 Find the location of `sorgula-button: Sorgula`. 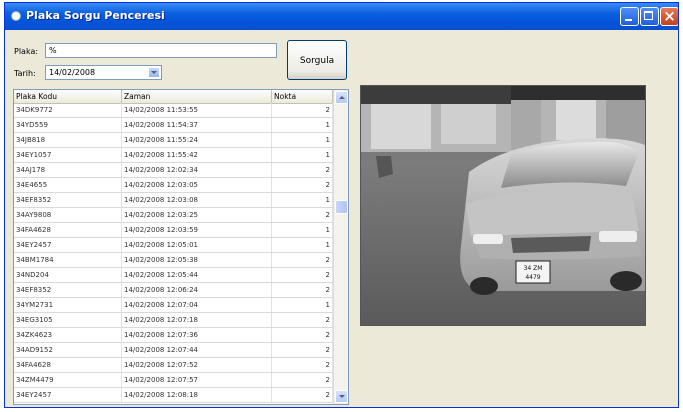

sorgula-button: Sorgula is located at coordinates (317, 60).